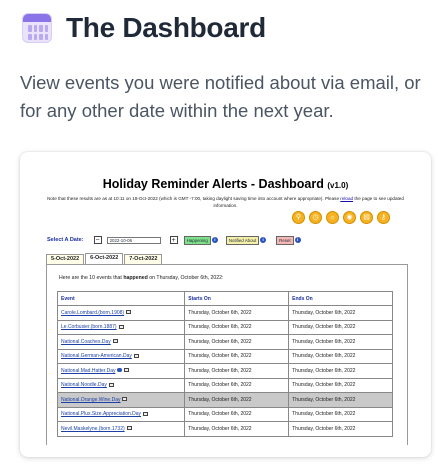 The width and height of the screenshot is (442, 475). What do you see at coordinates (135, 278) in the screenshot?
I see `intro-mode: happened` at bounding box center [135, 278].